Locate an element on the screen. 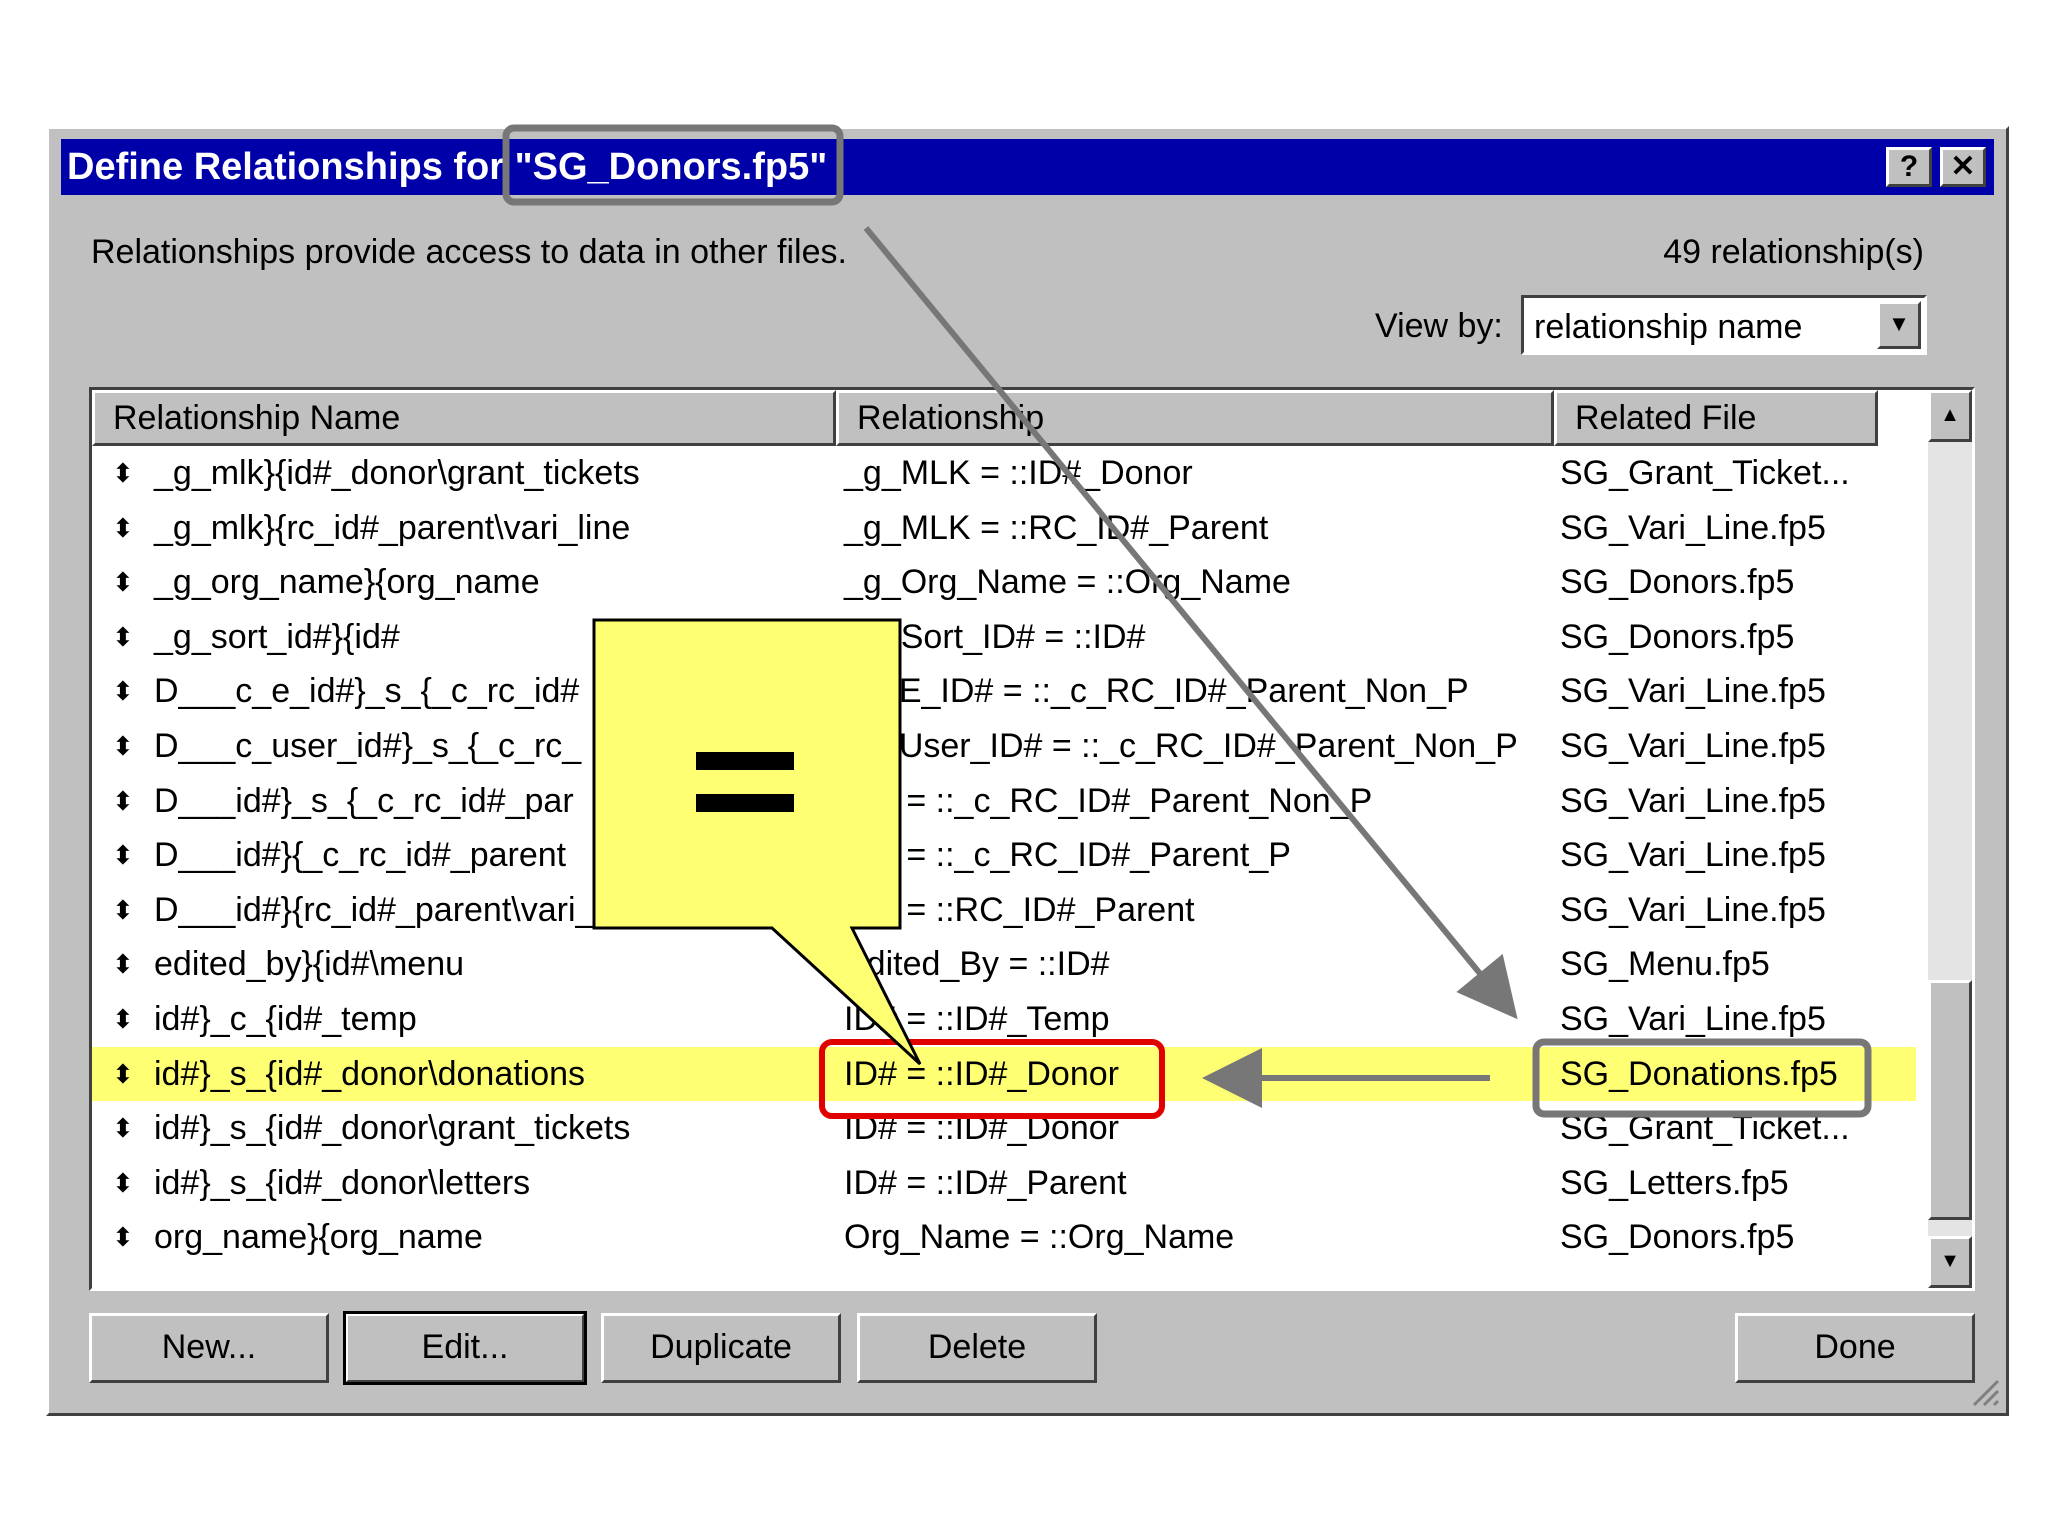 This screenshot has height=1536, width=2048. vertical-scrollbar: ▲ ▼ is located at coordinates (1950, 839).